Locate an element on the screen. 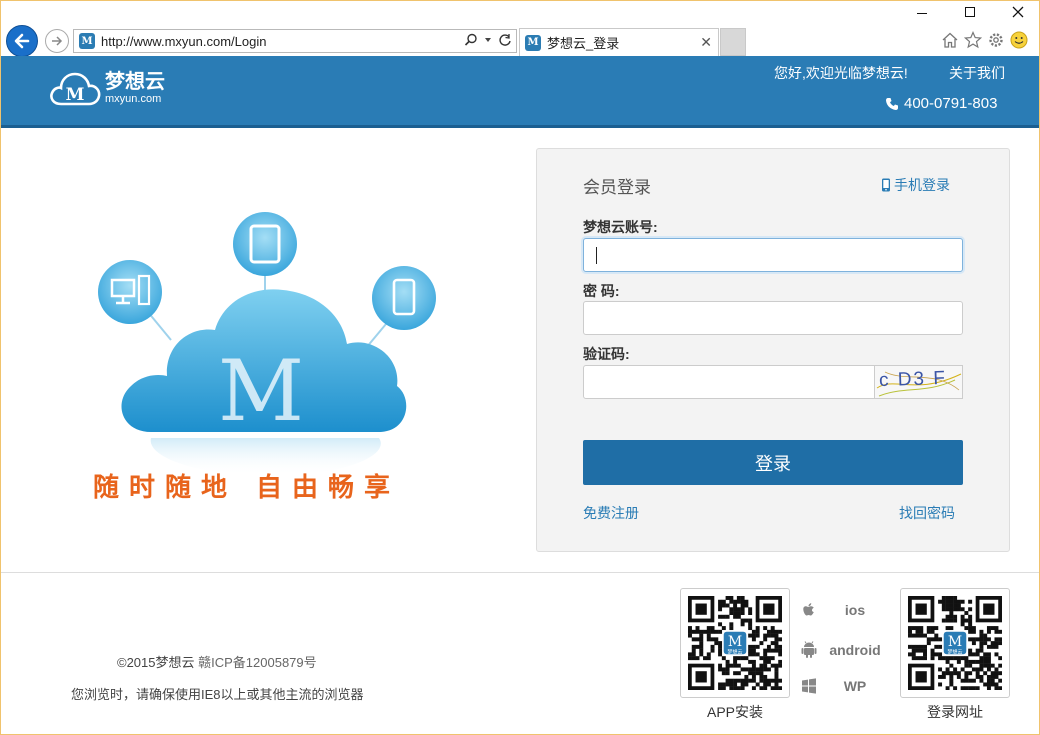 This screenshot has height=735, width=1040. platform-ios: ios is located at coordinates (843, 610).